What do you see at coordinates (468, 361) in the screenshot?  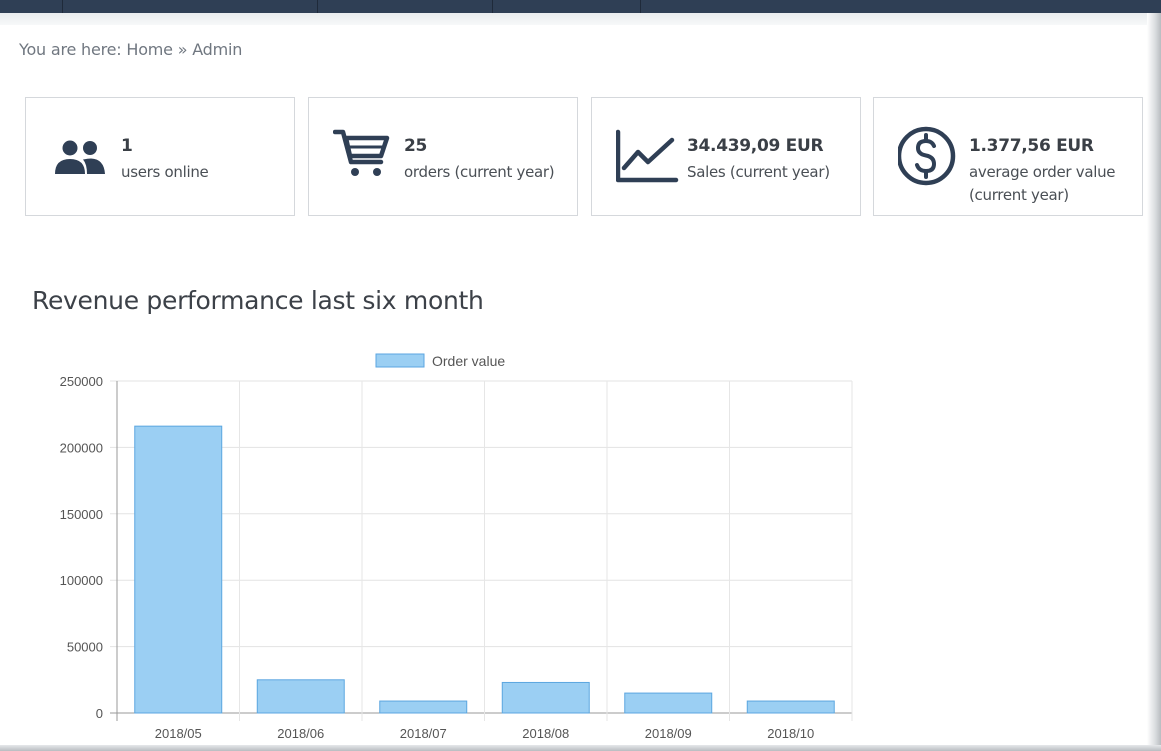 I see `legend-label: Order value` at bounding box center [468, 361].